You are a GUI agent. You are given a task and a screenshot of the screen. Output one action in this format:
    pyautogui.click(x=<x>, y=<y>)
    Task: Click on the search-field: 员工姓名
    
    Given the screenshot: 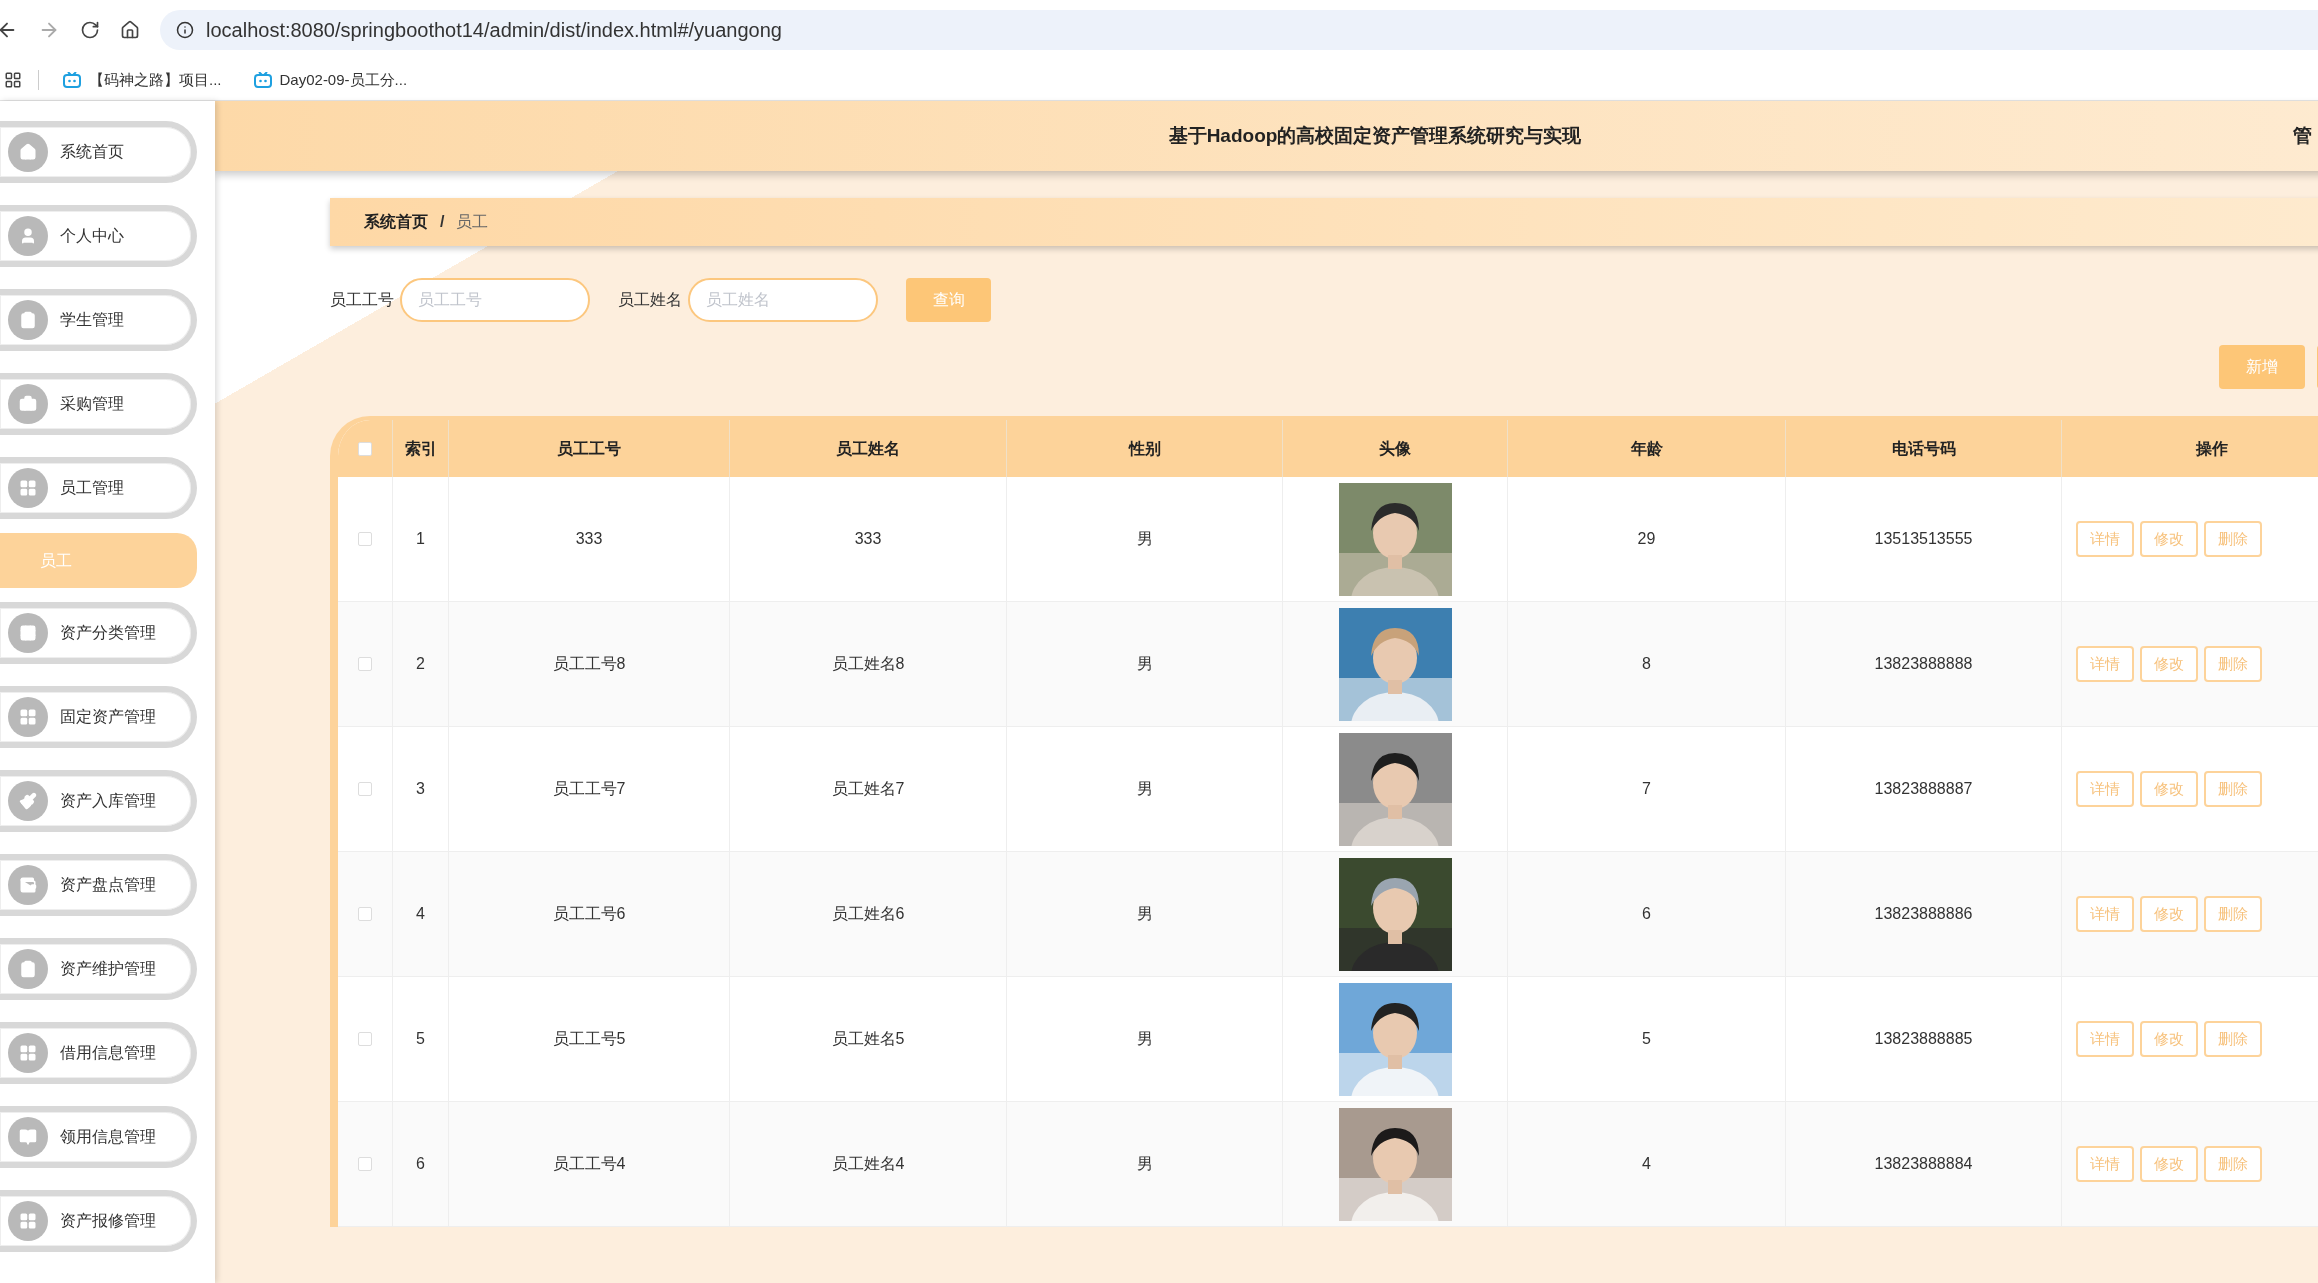 What is the action you would take?
    pyautogui.click(x=783, y=300)
    